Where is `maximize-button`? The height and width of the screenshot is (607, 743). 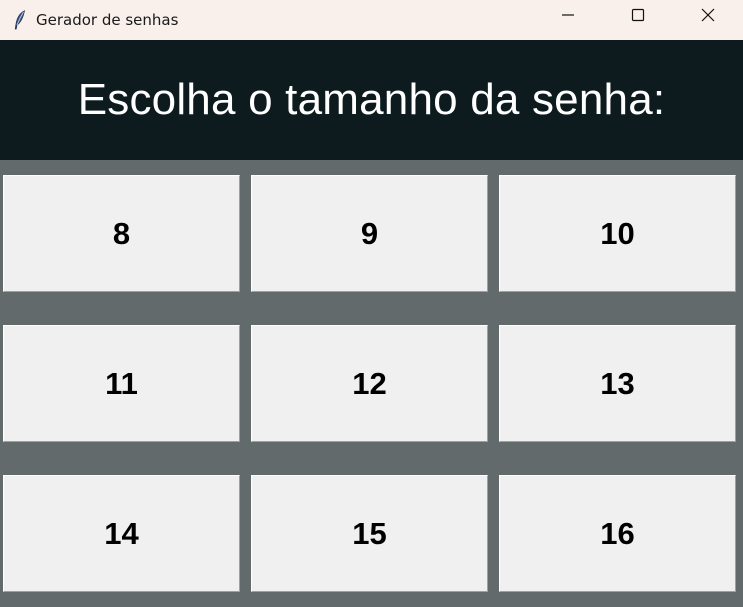 maximize-button is located at coordinates (638, 17).